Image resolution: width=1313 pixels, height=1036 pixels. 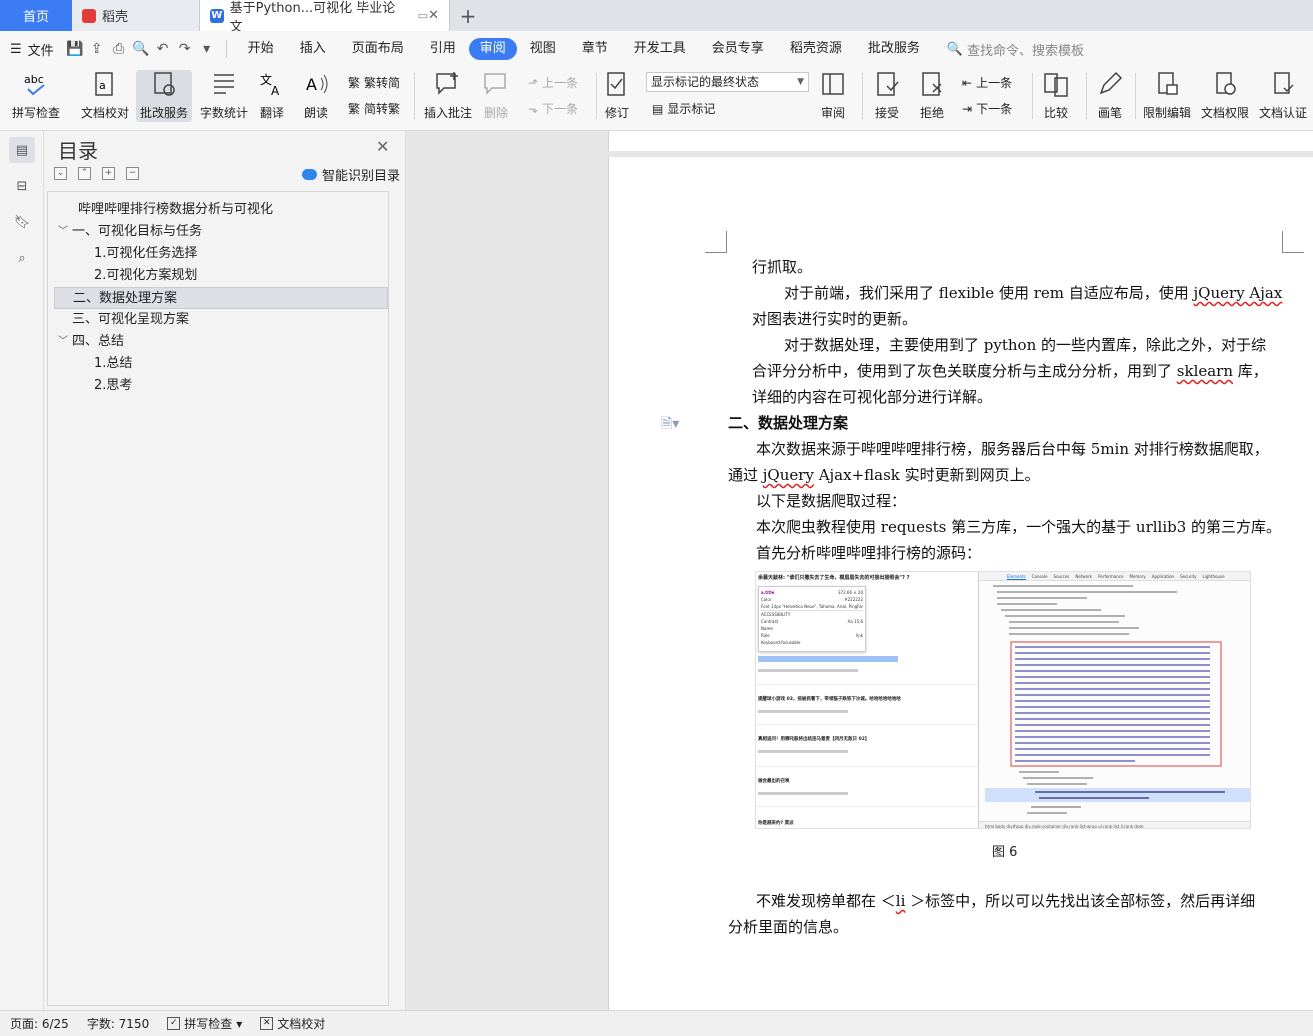 I want to click on smart-recognize-toc-button: 智能识别目录, so click(x=351, y=174).